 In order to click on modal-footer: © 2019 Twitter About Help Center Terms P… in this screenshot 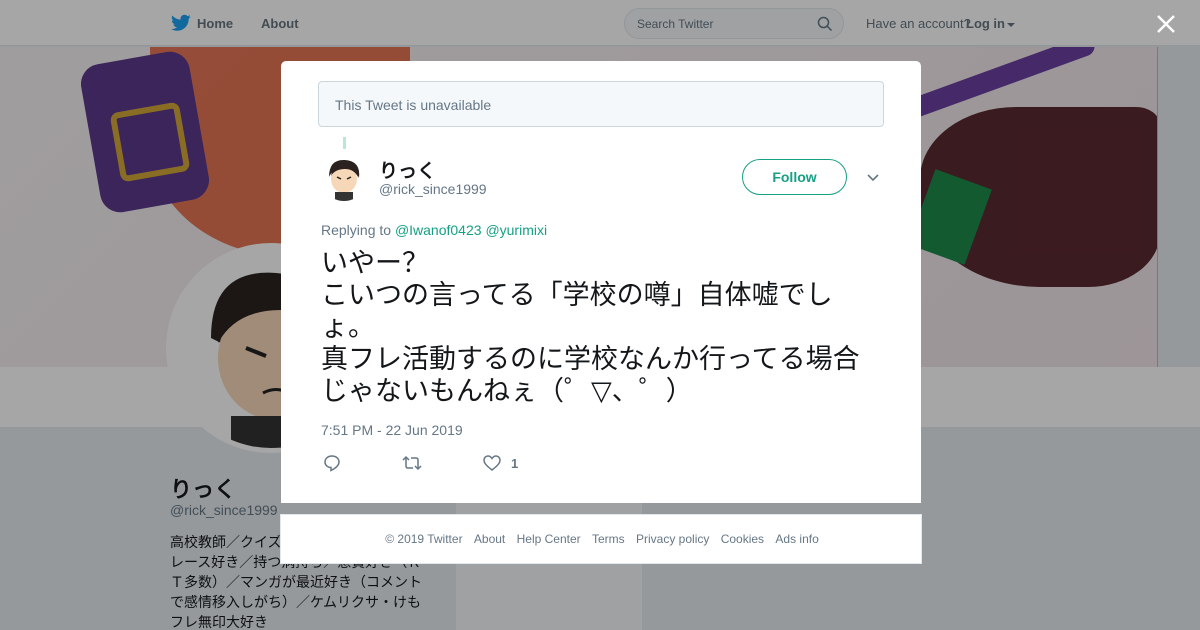, I will do `click(601, 539)`.